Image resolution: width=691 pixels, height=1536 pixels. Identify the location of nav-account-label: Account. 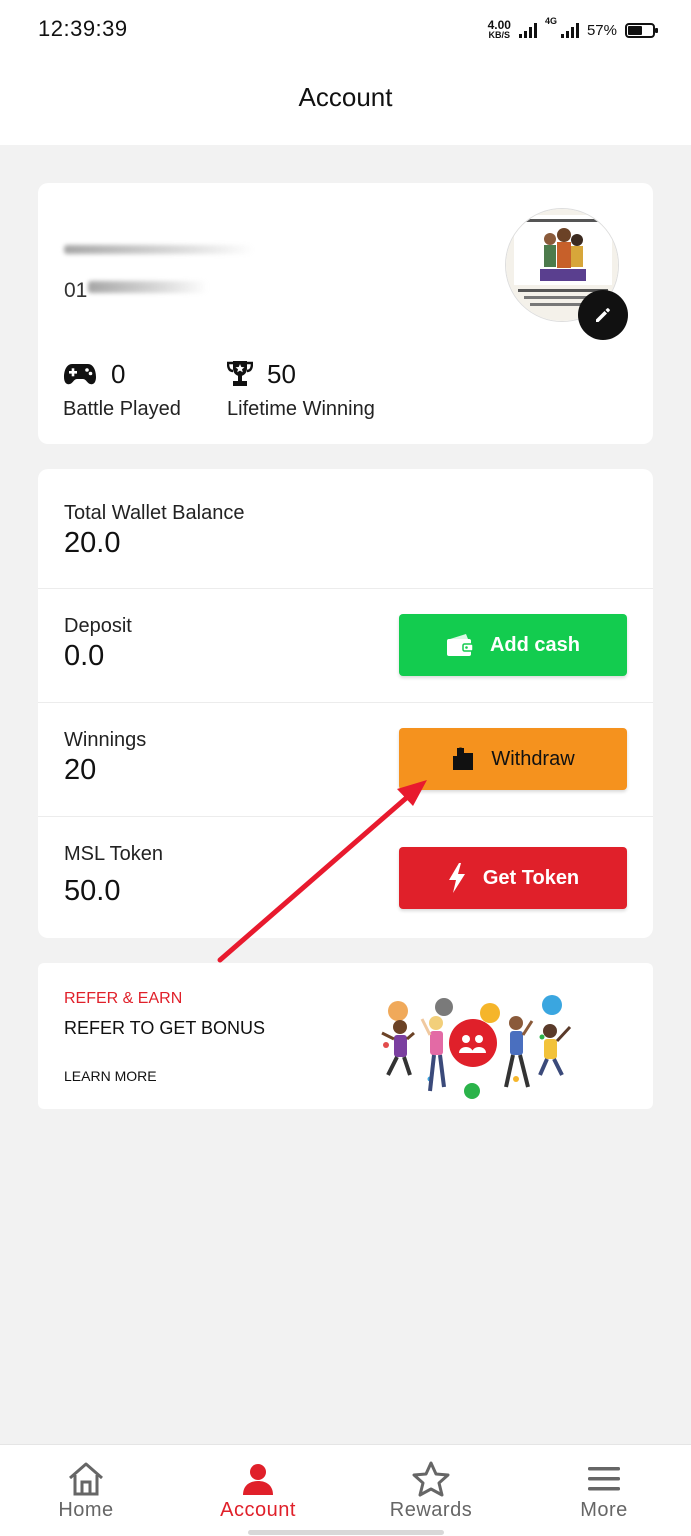
(258, 1510).